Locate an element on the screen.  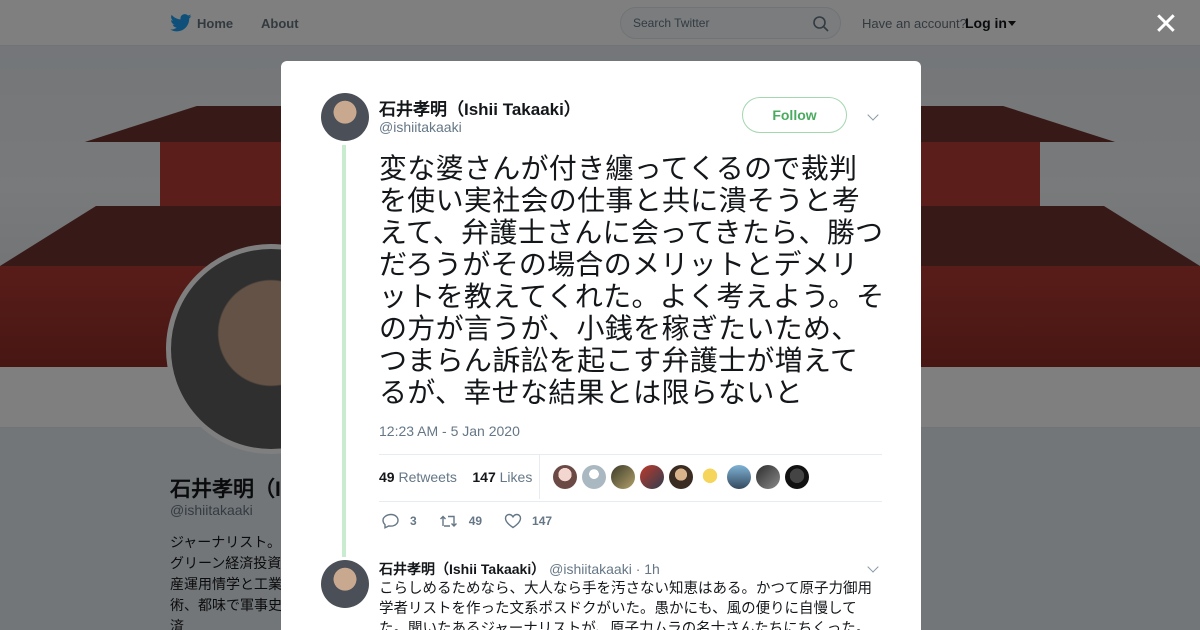
tweet-timestamp: 12:23 AM - 5 Jan 2020 is located at coordinates (449, 431).